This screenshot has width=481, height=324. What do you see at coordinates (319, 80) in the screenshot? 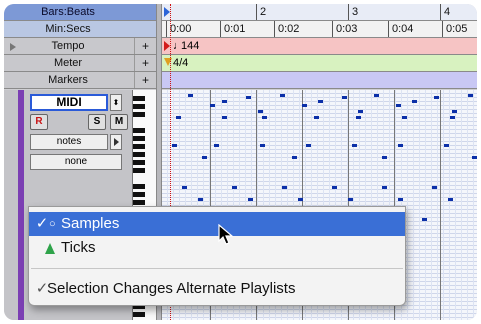
I see `markers-ruler` at bounding box center [319, 80].